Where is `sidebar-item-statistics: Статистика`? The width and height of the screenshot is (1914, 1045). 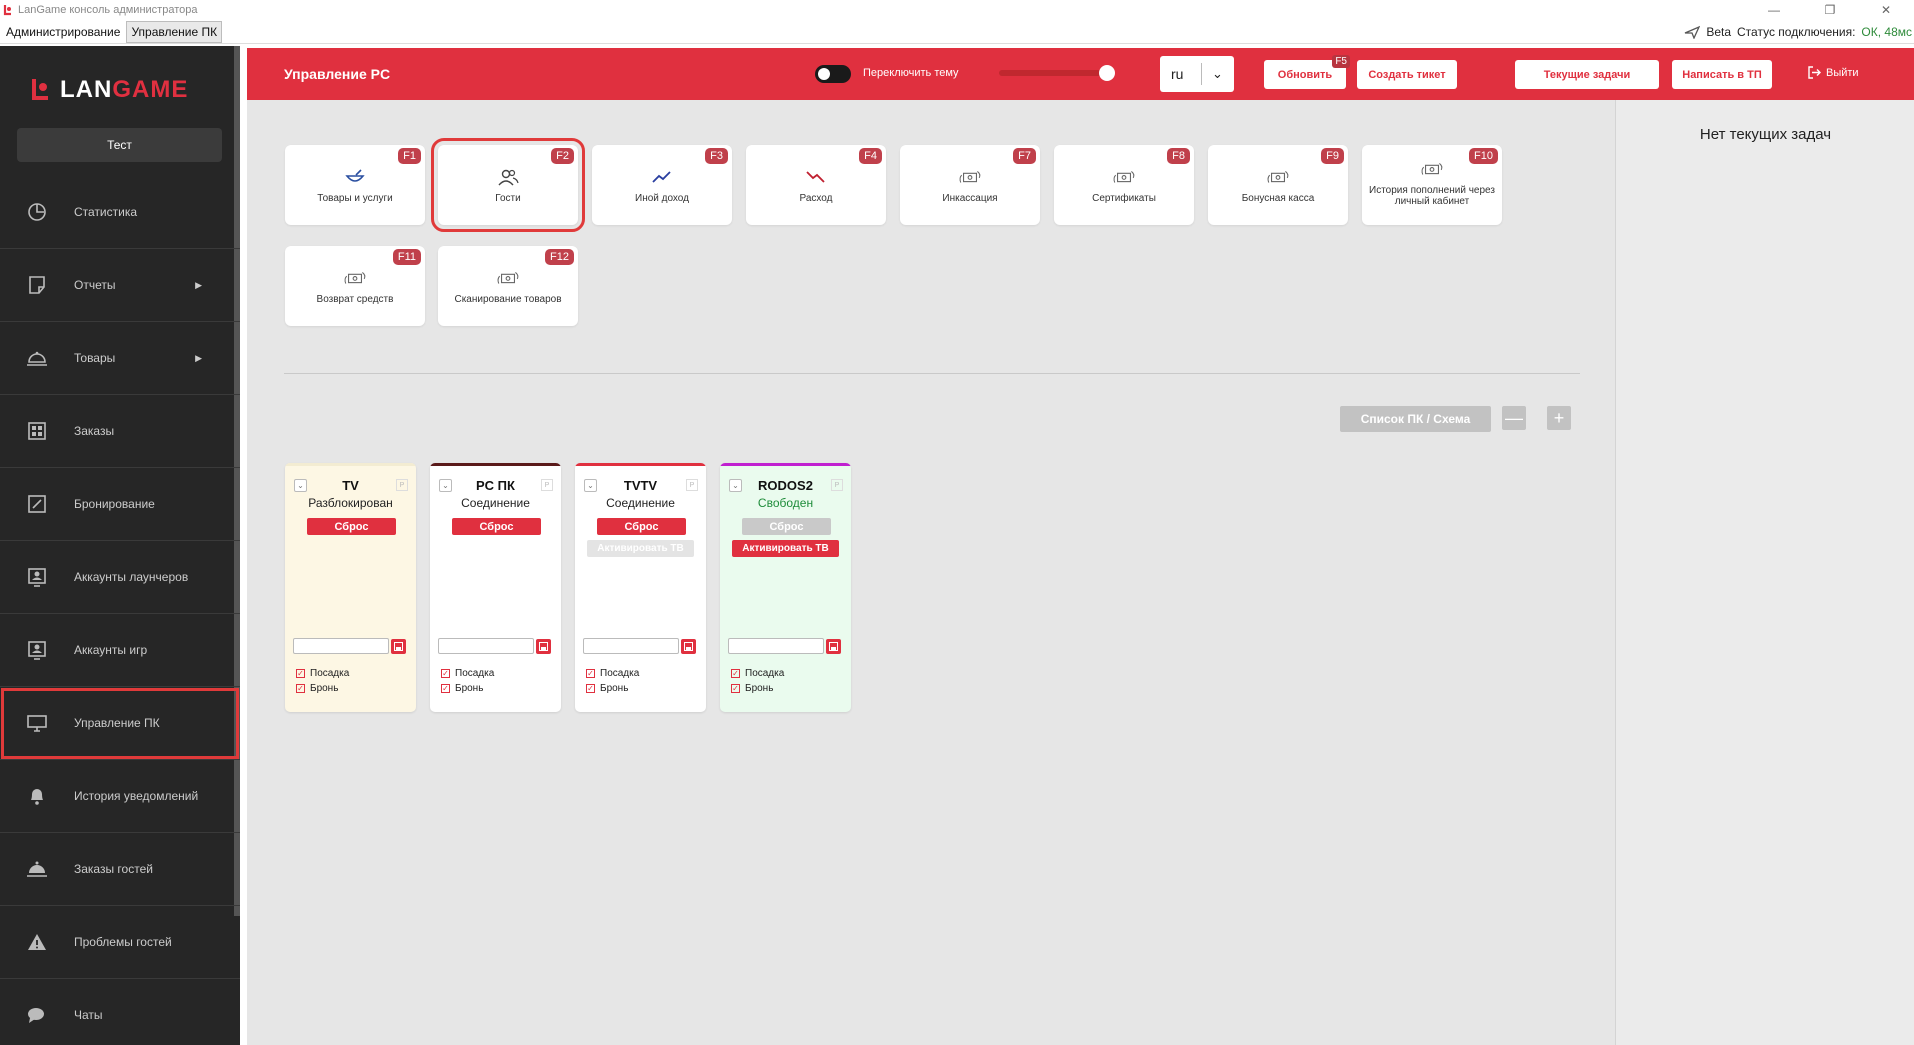
sidebar-item-statistics: Статистика is located at coordinates (120, 212).